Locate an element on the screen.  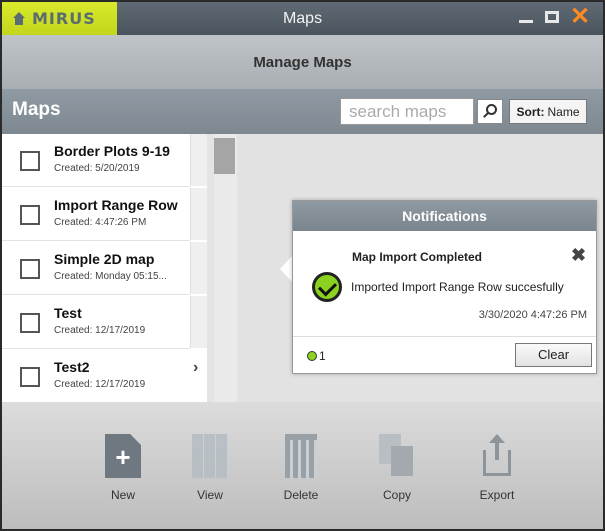
clear-button: Clear is located at coordinates (553, 355).